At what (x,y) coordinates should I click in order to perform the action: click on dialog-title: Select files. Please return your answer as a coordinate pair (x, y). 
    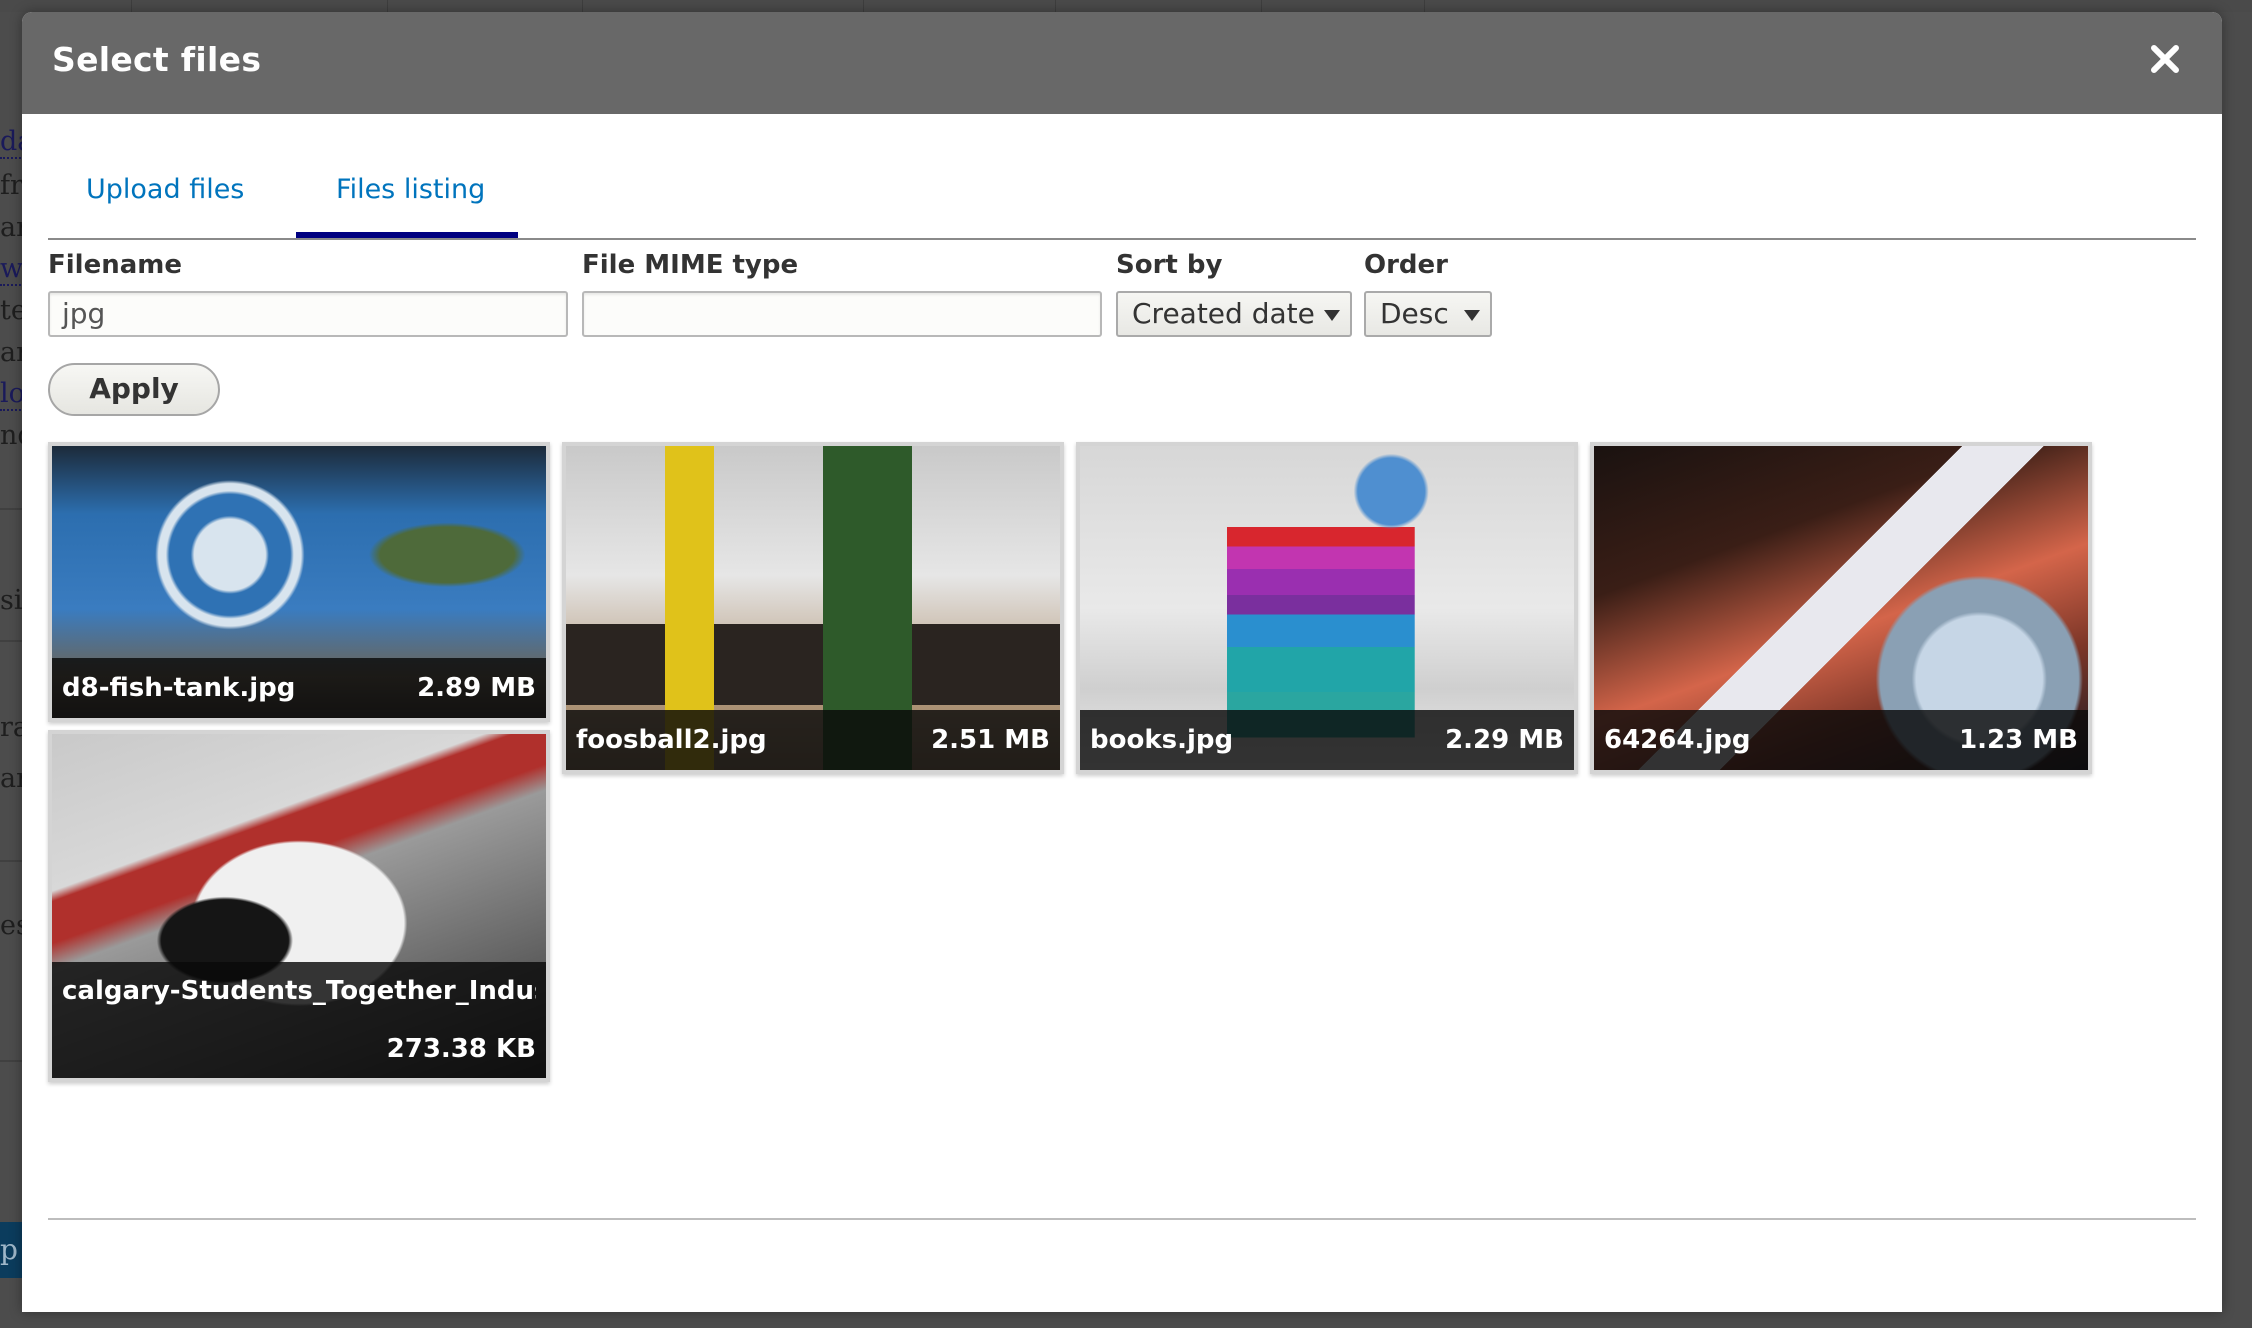
    Looking at the image, I should click on (157, 59).